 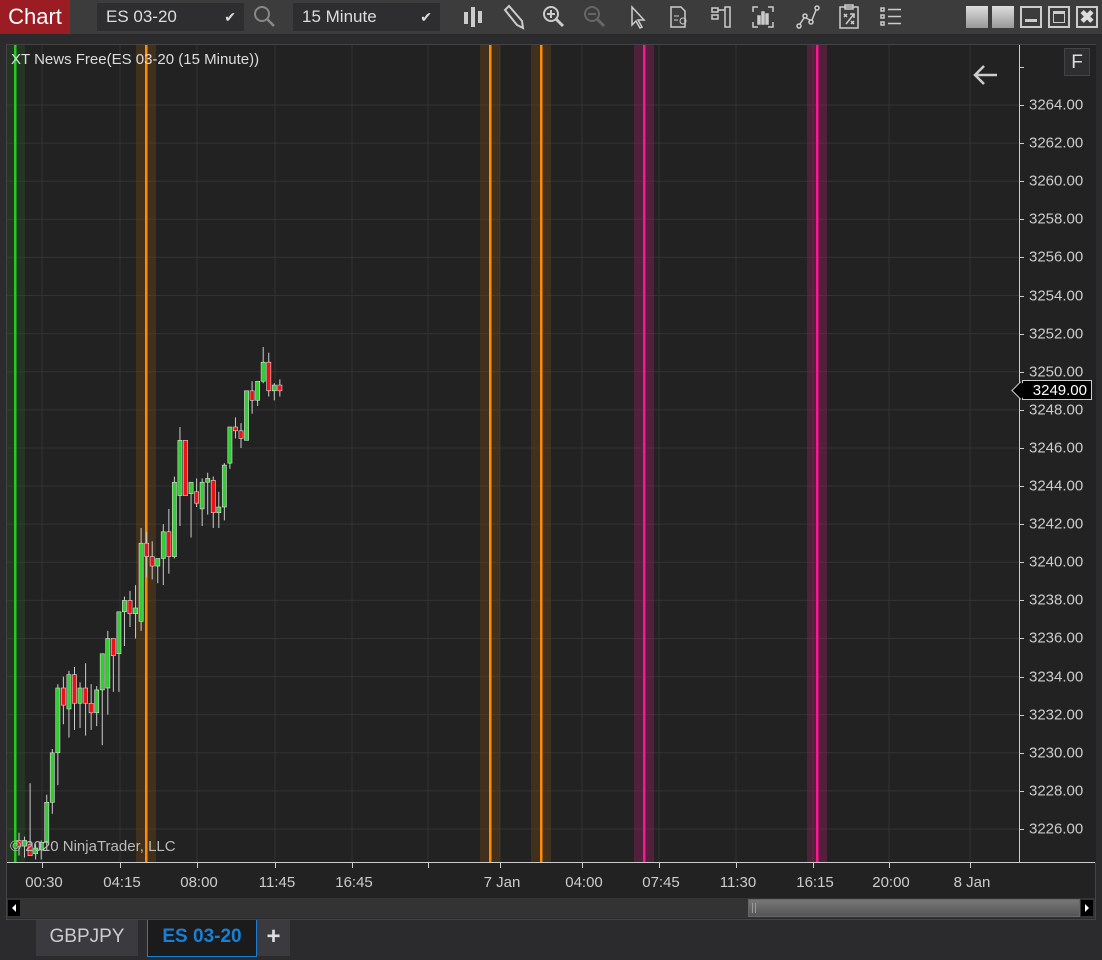 I want to click on instrument-selector: ES 03-20 ✔, so click(x=170, y=17).